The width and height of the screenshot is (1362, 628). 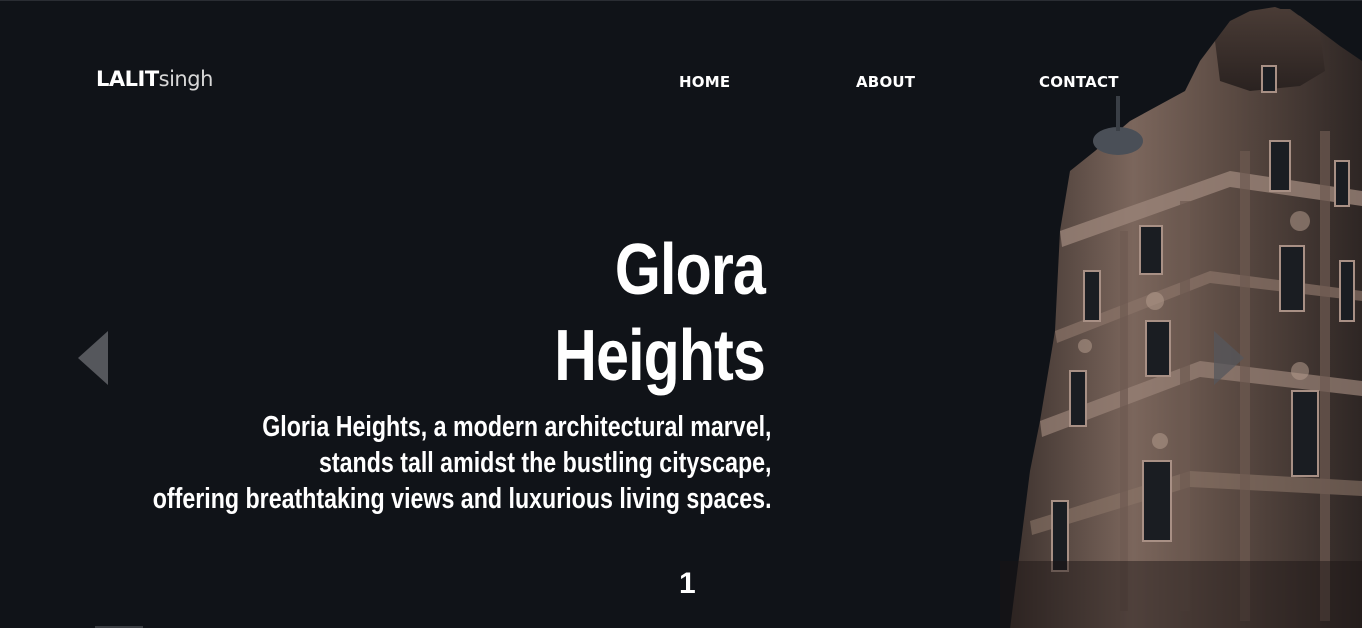 I want to click on hero-title-line-2: Heights, so click(x=660, y=356).